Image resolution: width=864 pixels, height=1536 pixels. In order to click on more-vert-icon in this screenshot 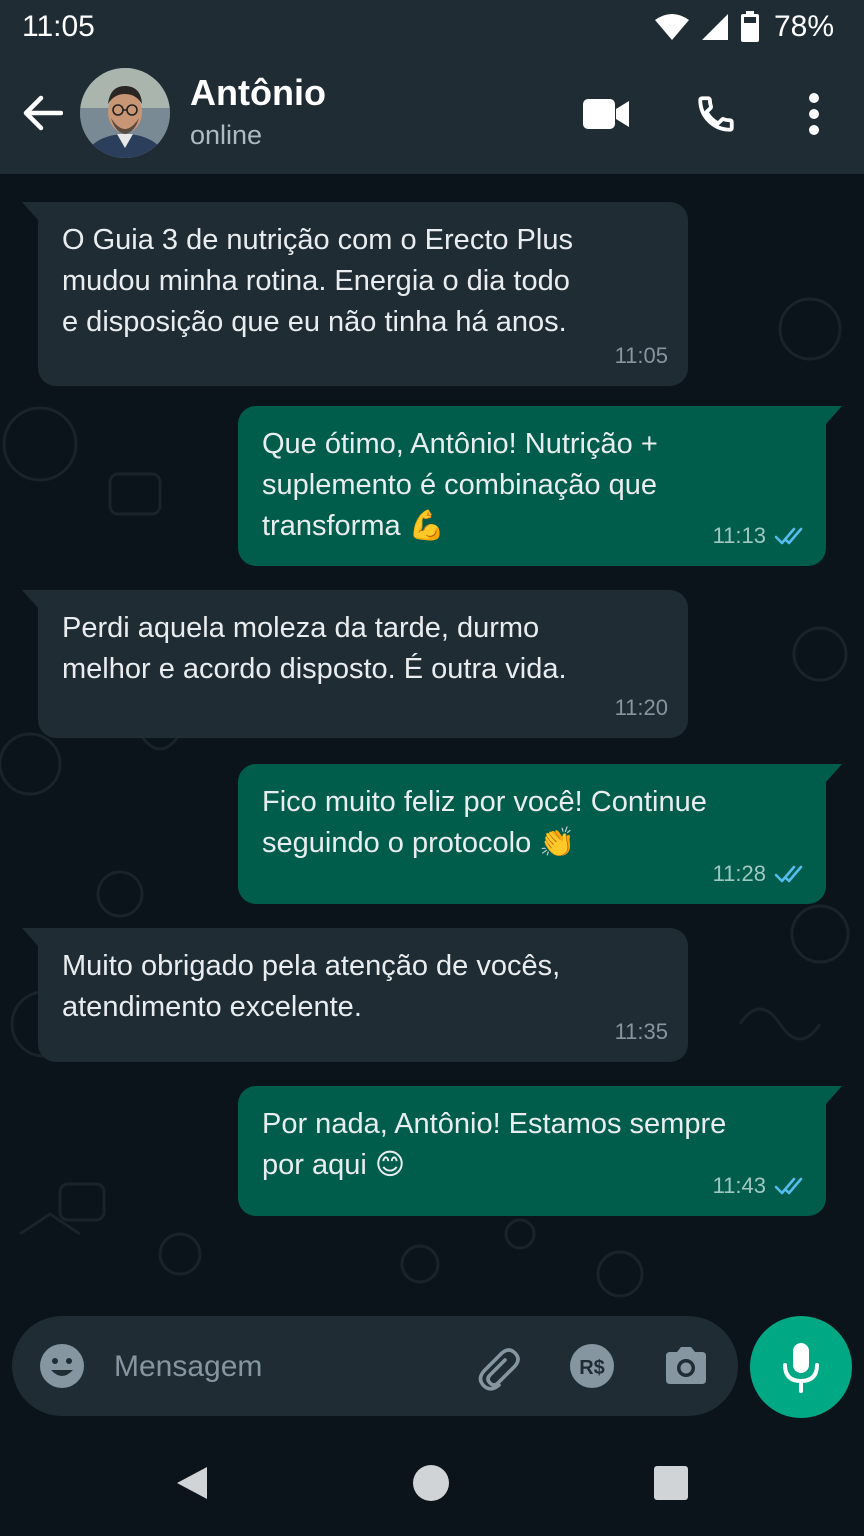, I will do `click(814, 114)`.